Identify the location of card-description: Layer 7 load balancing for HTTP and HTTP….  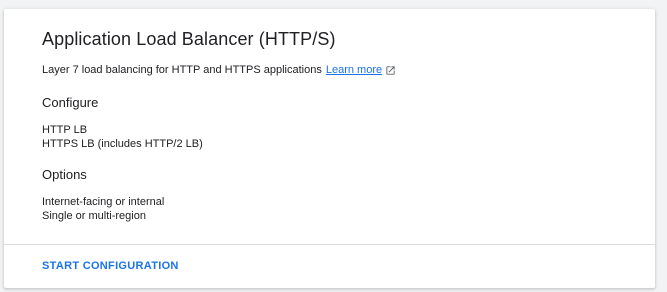
(219, 70).